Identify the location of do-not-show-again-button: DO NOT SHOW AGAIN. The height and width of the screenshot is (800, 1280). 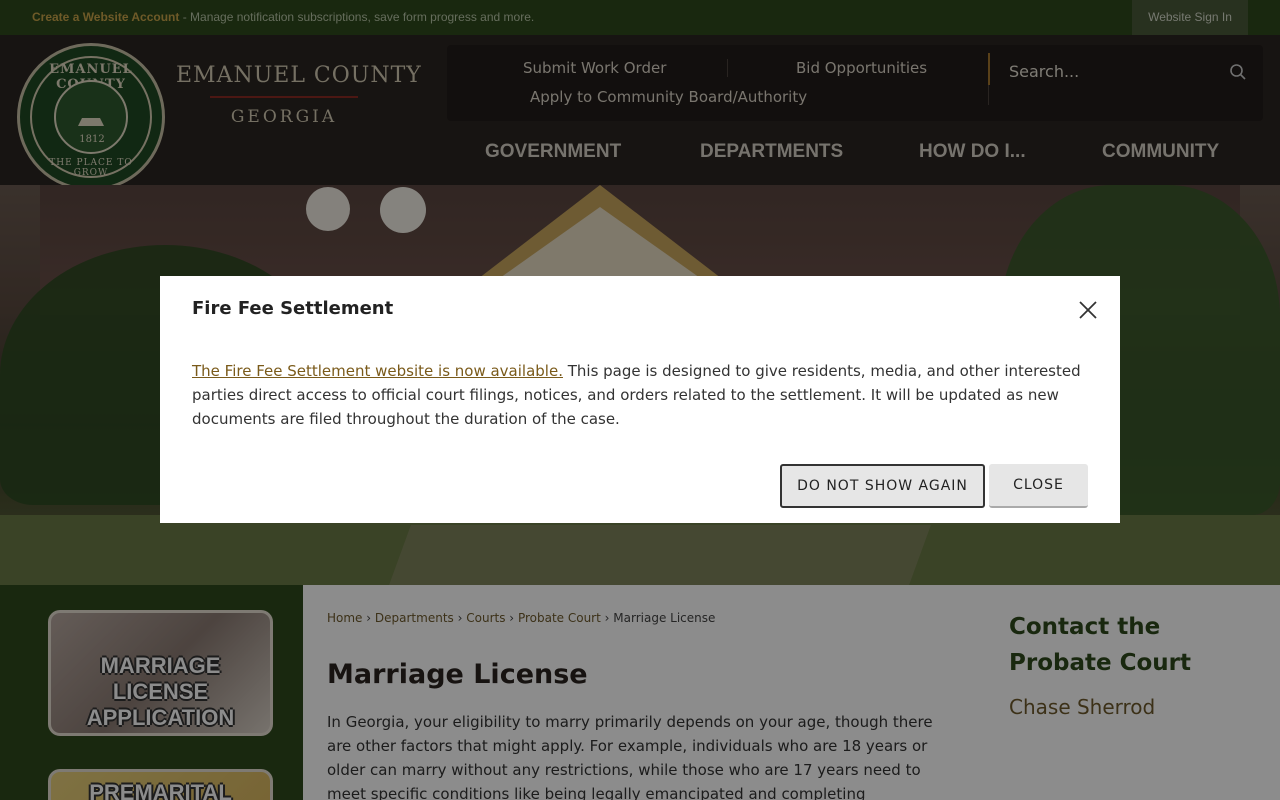
(882, 486).